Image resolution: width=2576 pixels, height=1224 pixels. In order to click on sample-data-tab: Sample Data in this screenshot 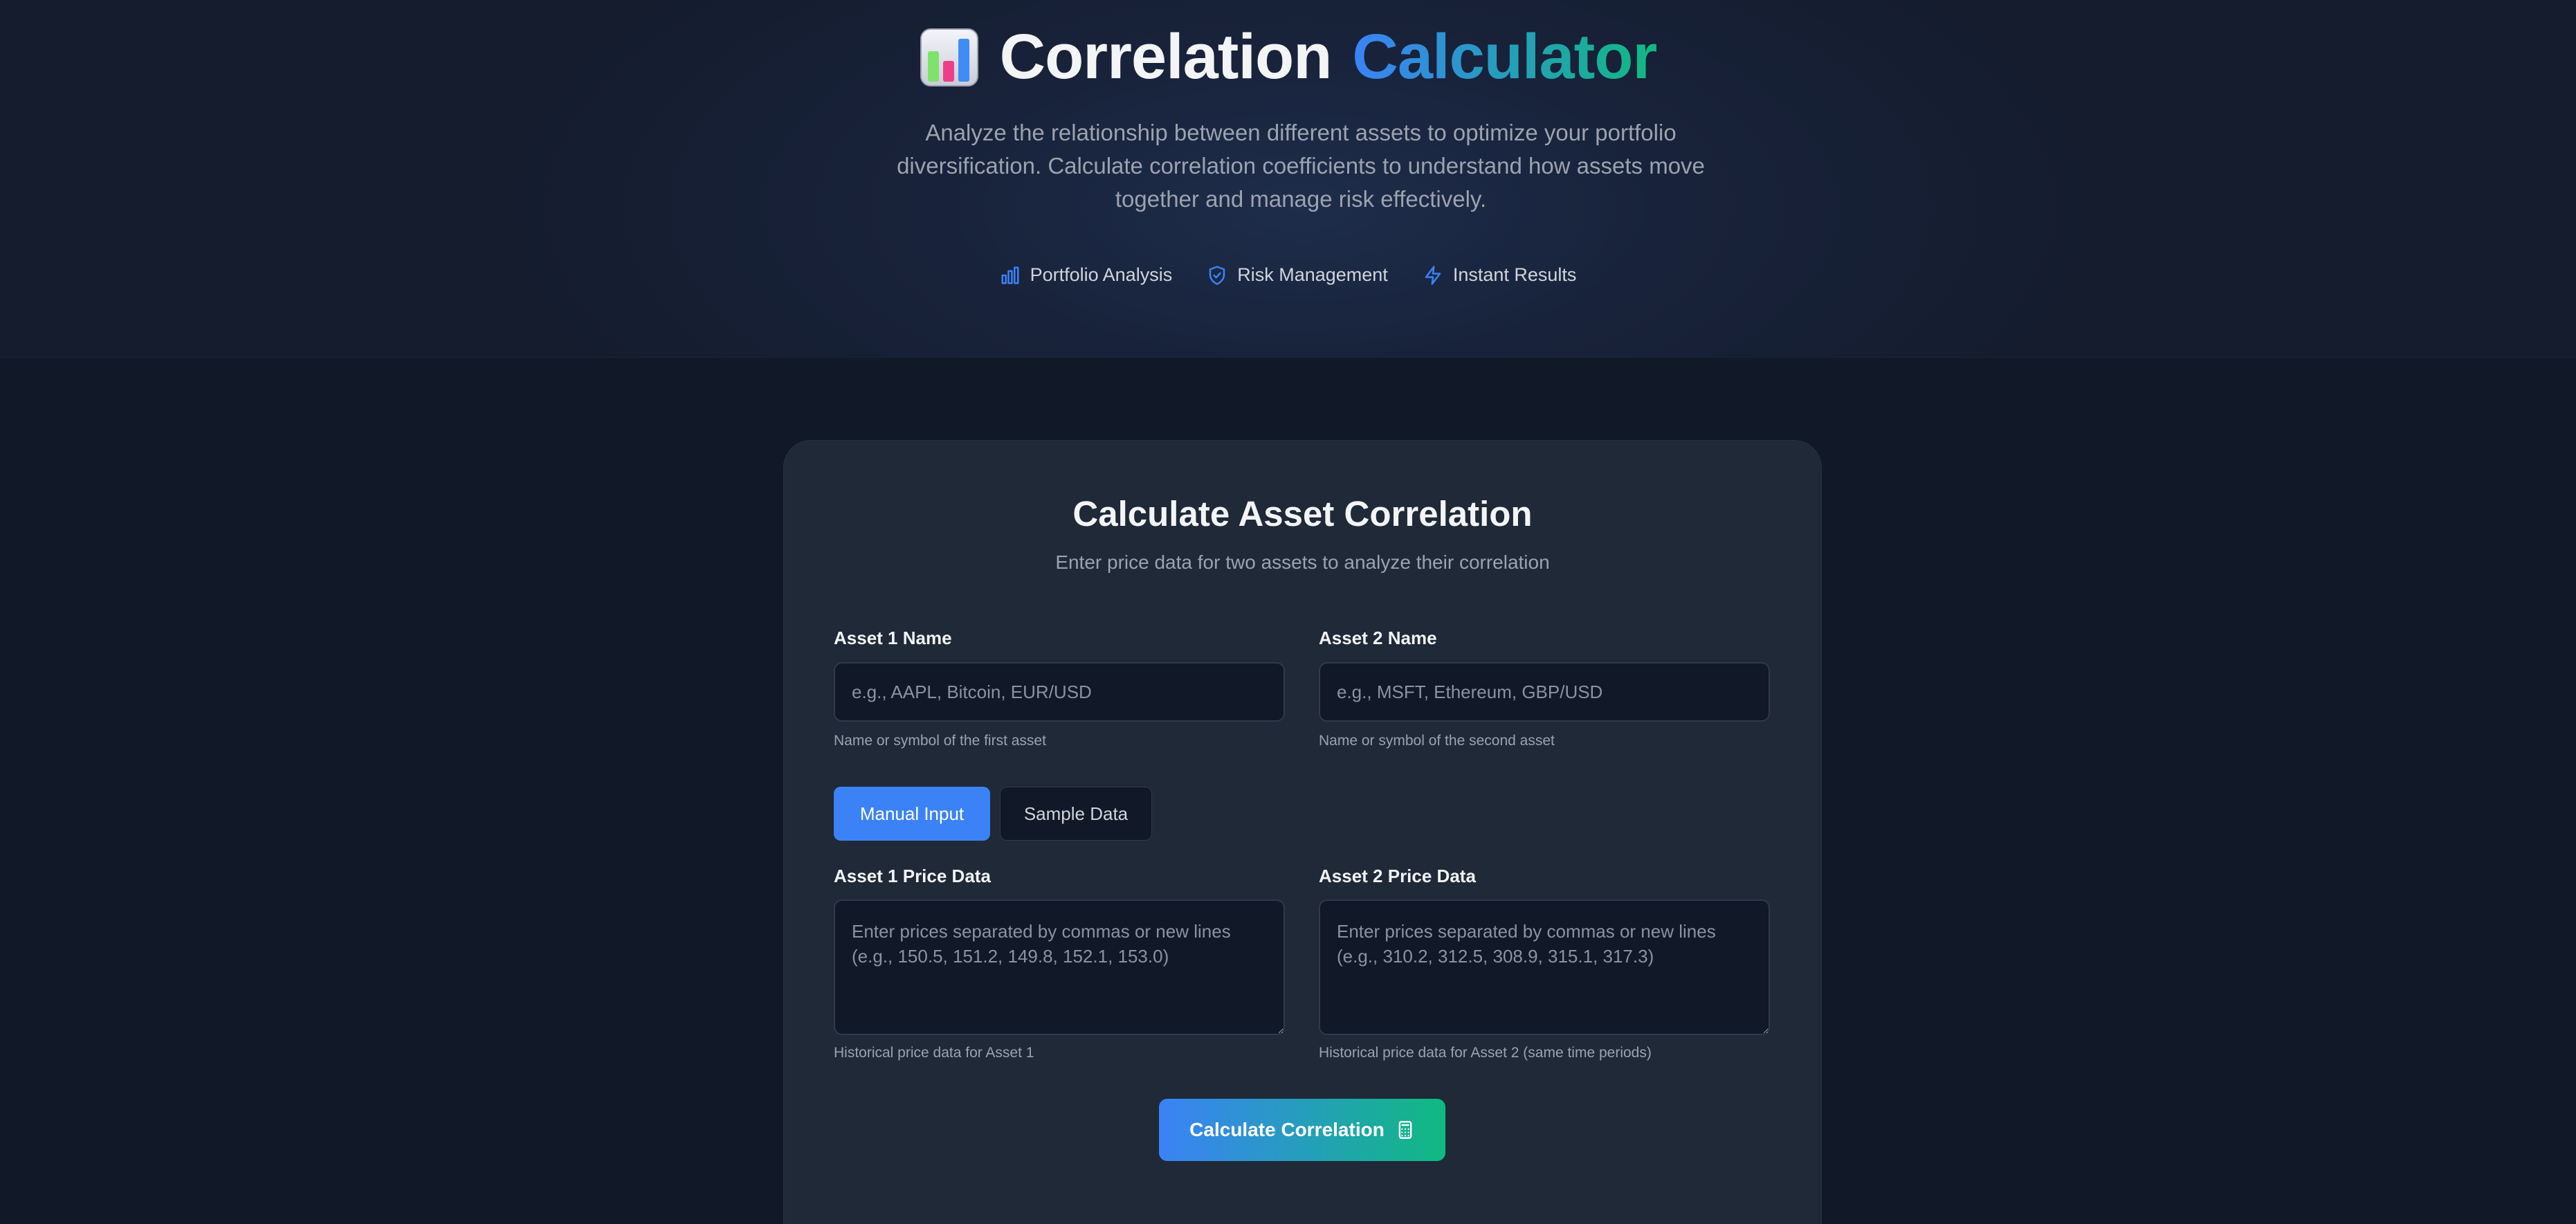, I will do `click(1076, 814)`.